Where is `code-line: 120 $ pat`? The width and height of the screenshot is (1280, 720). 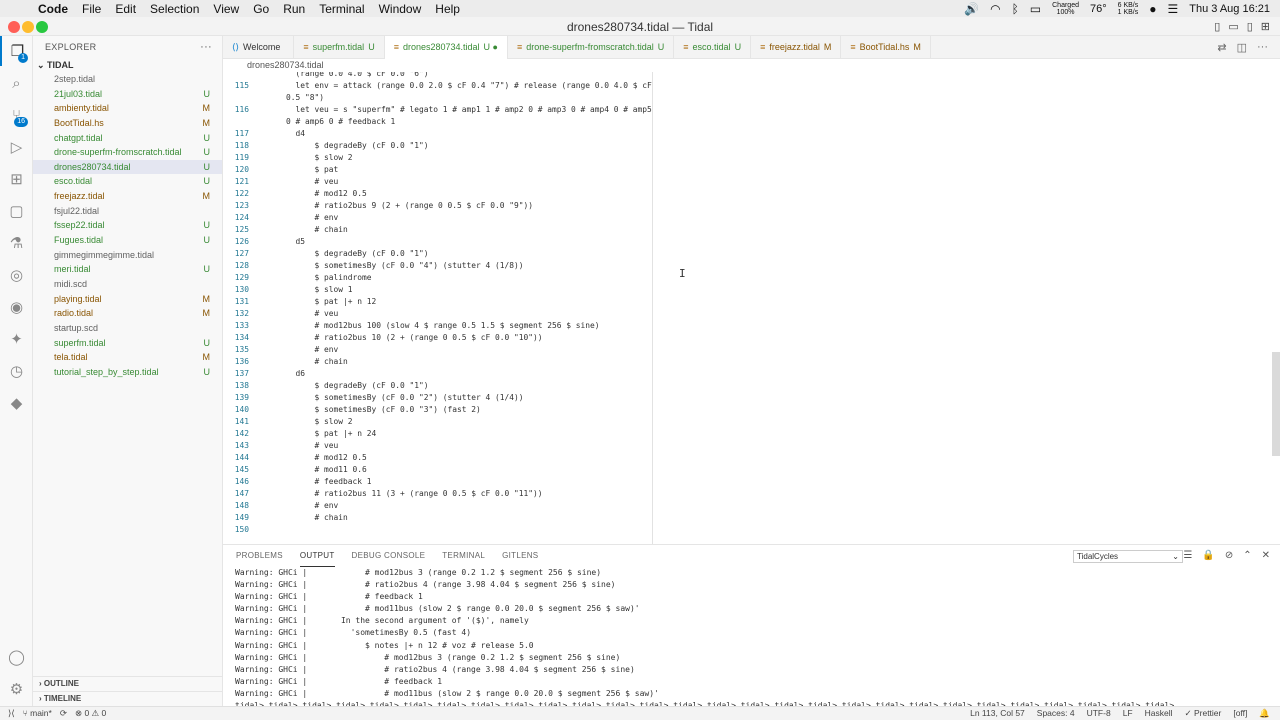 code-line: 120 $ pat is located at coordinates (438, 170).